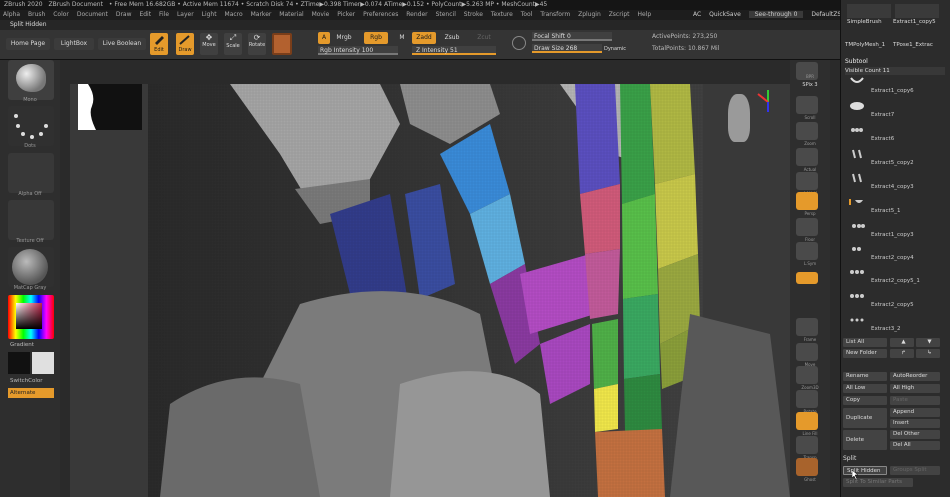  I want to click on menu-stroke: Stroke, so click(473, 14).